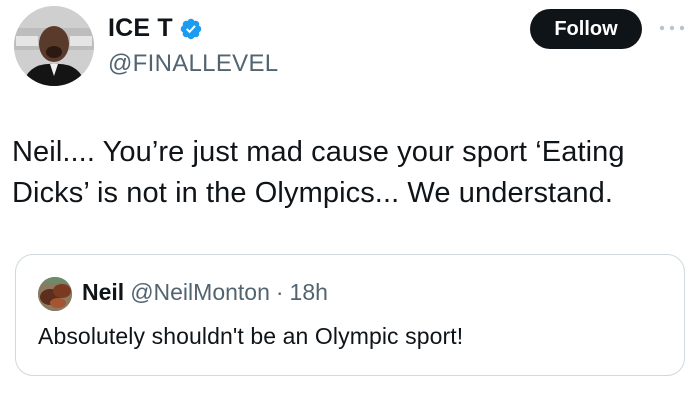  What do you see at coordinates (191, 28) in the screenshot?
I see `verified-badge-icon` at bounding box center [191, 28].